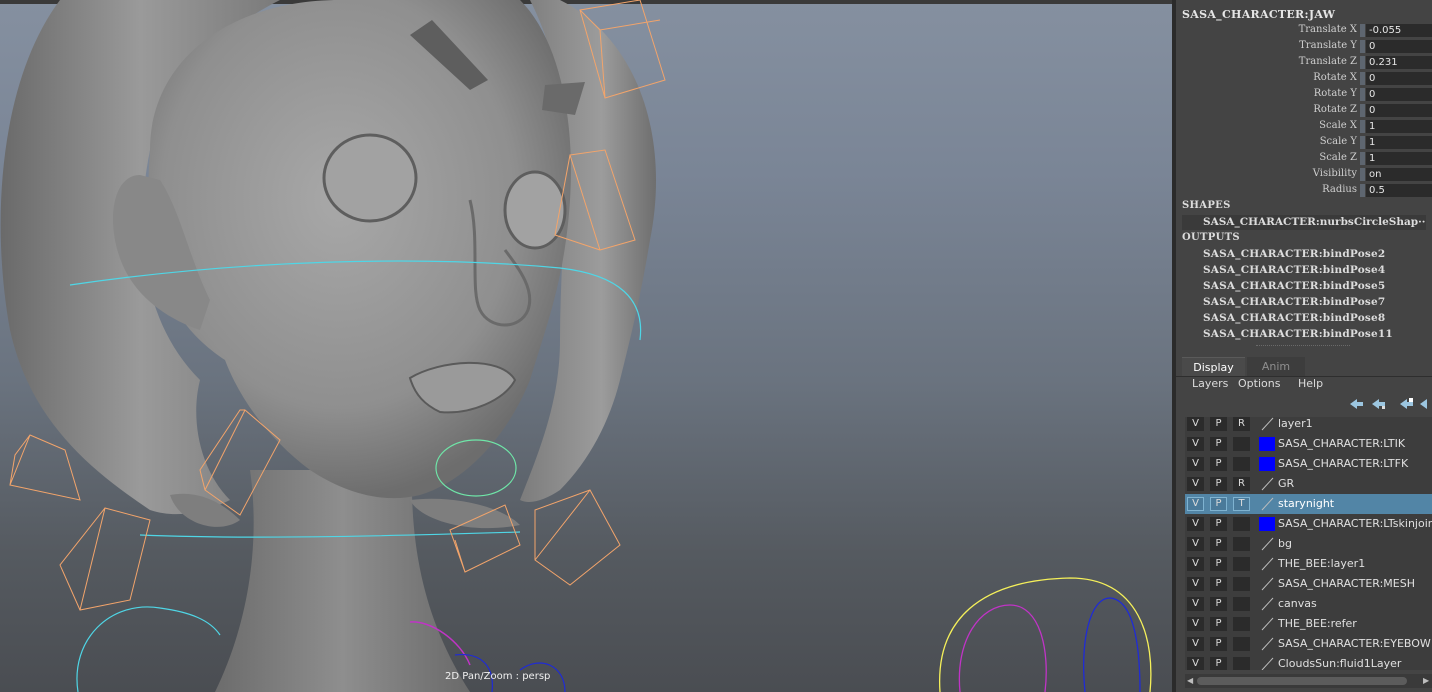 The height and width of the screenshot is (692, 1432). Describe the element at coordinates (1427, 681) in the screenshot. I see `scroll-right-icon: ▶` at that location.